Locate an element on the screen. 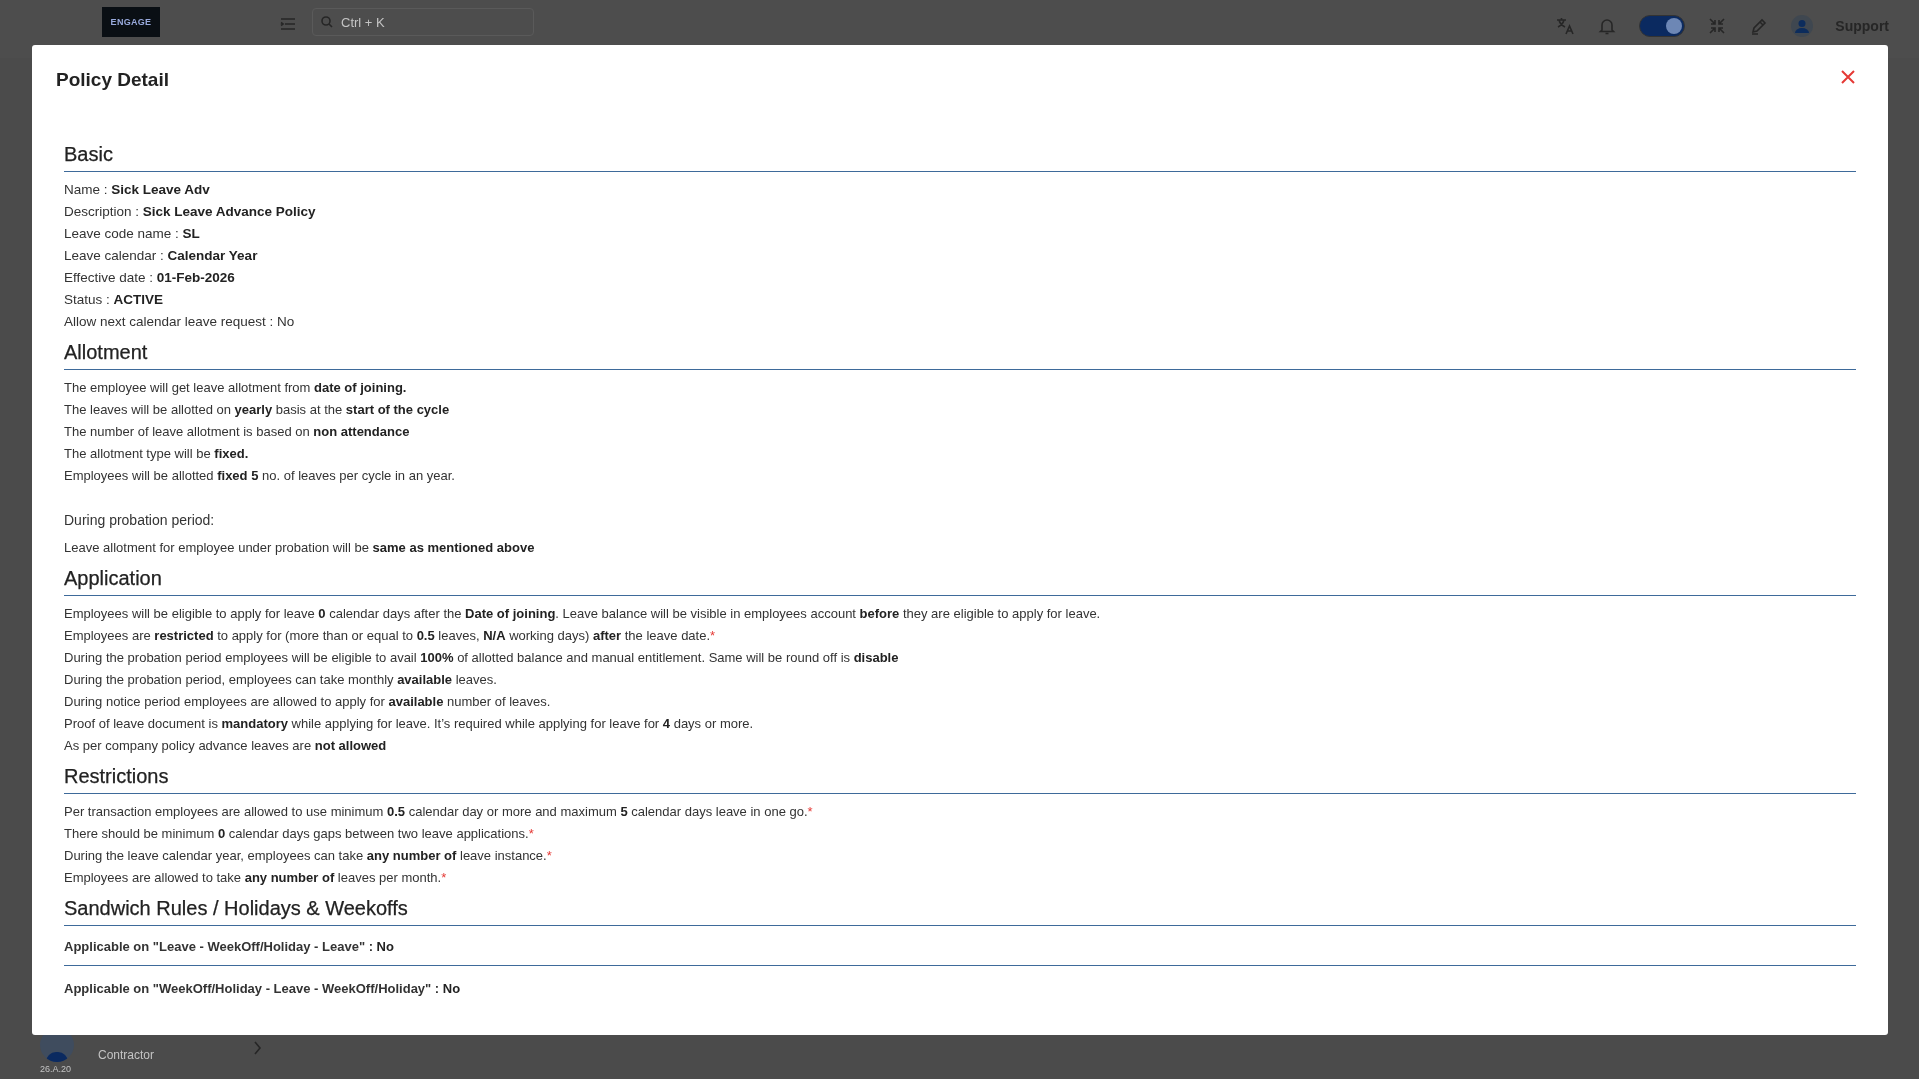  policy-text: The allotment type will be fixed. is located at coordinates (157, 454).